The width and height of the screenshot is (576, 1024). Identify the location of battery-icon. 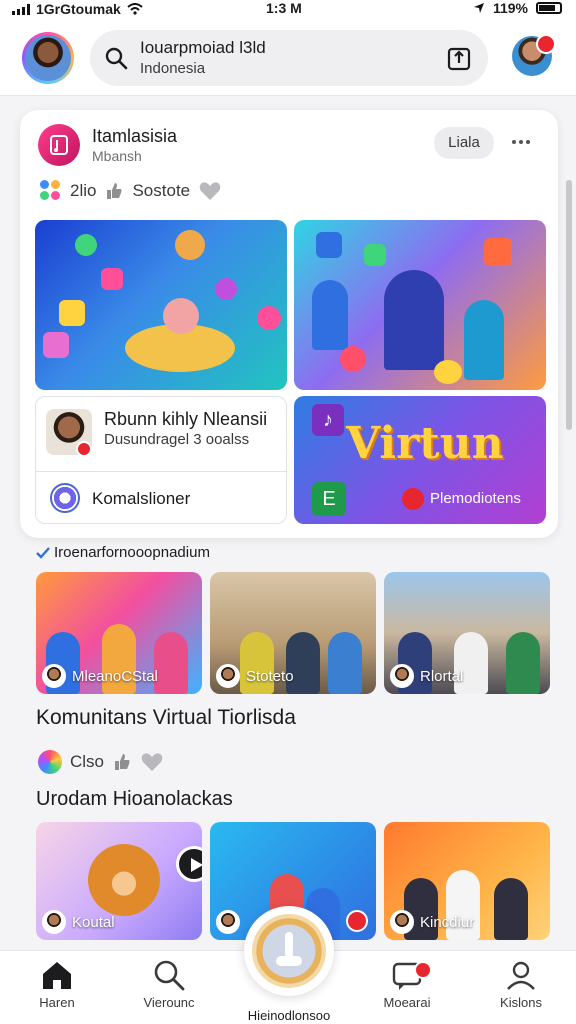
(549, 8).